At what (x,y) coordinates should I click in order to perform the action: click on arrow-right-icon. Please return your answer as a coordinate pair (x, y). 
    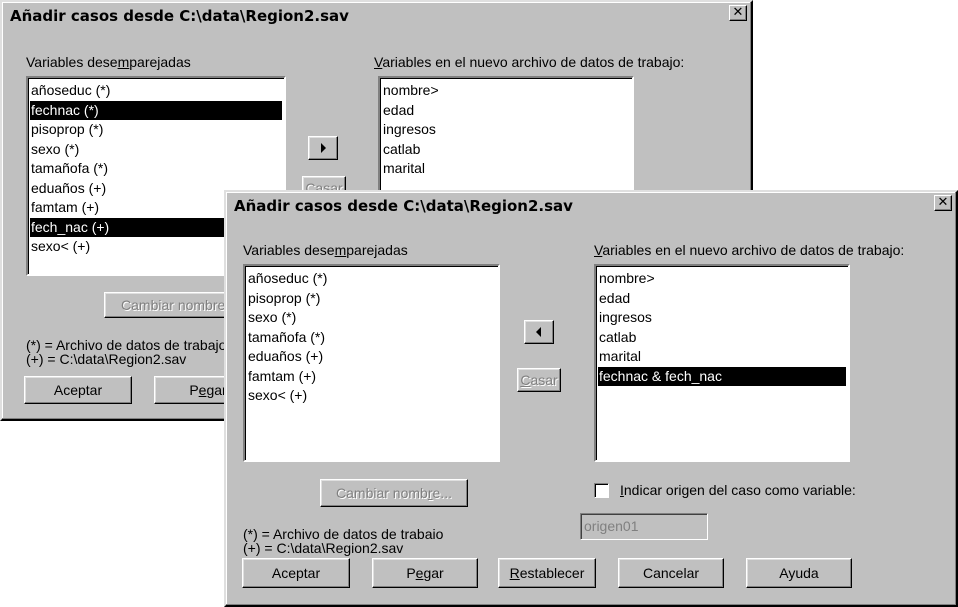
    Looking at the image, I should click on (323, 148).